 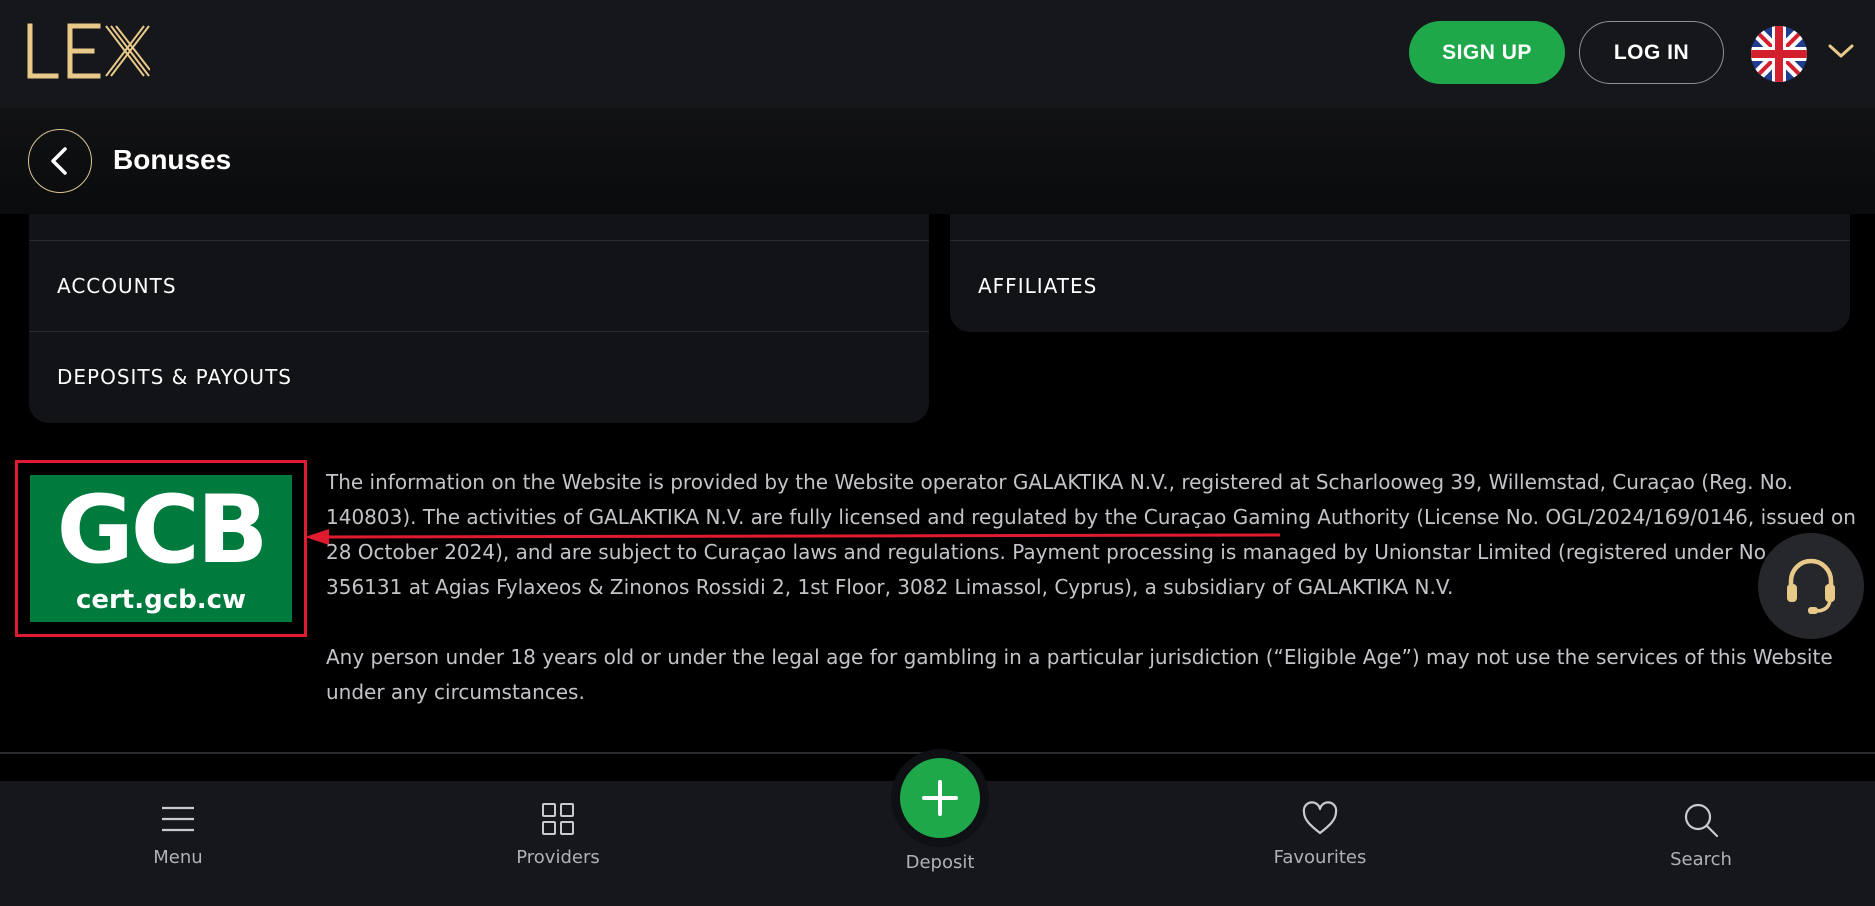 What do you see at coordinates (479, 377) in the screenshot?
I see `link-deposits-payouts: DEPOSITS & PAYOUTS` at bounding box center [479, 377].